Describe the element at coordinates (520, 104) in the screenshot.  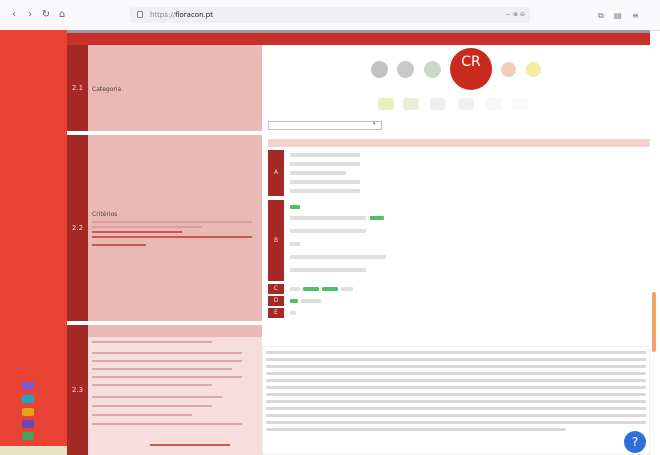
I see `category-other-icon` at that location.